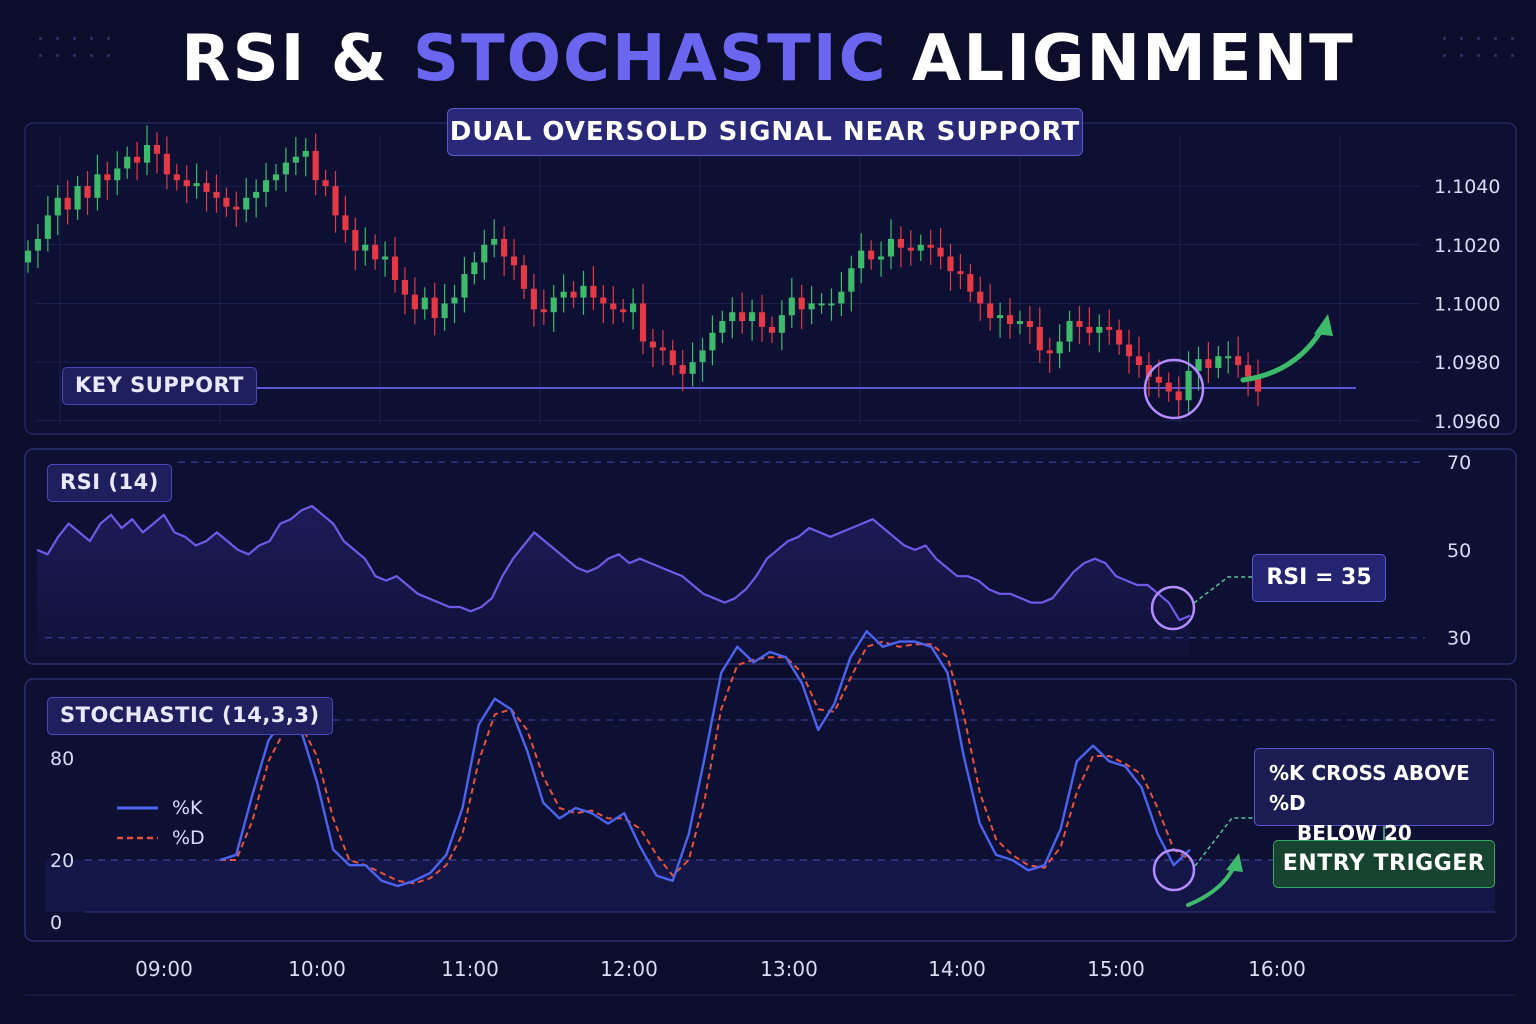 This screenshot has height=1024, width=1536. What do you see at coordinates (1467, 304) in the screenshot?
I see `price-tick-label: 1.1000` at bounding box center [1467, 304].